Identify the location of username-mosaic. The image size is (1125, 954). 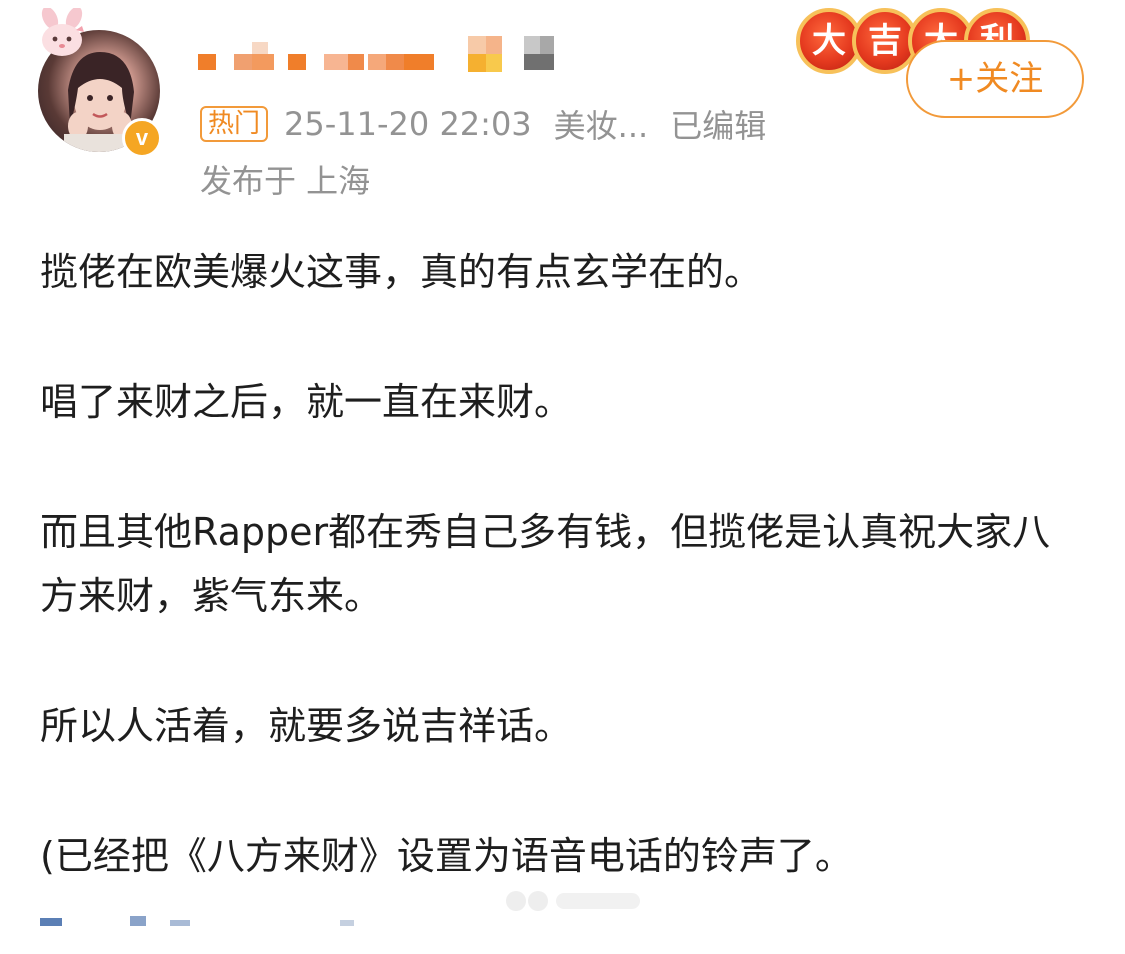
(378, 56).